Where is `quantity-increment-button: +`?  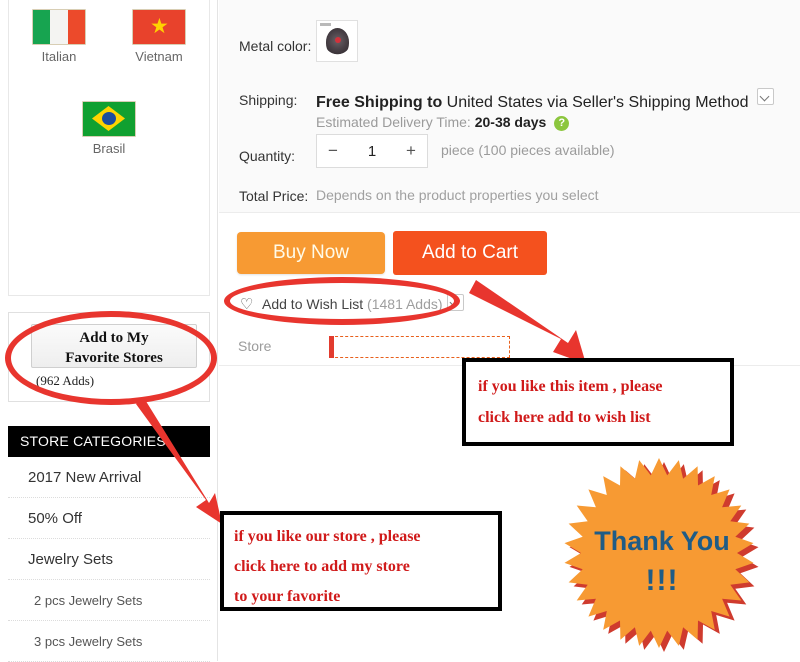
quantity-increment-button: + is located at coordinates (411, 151).